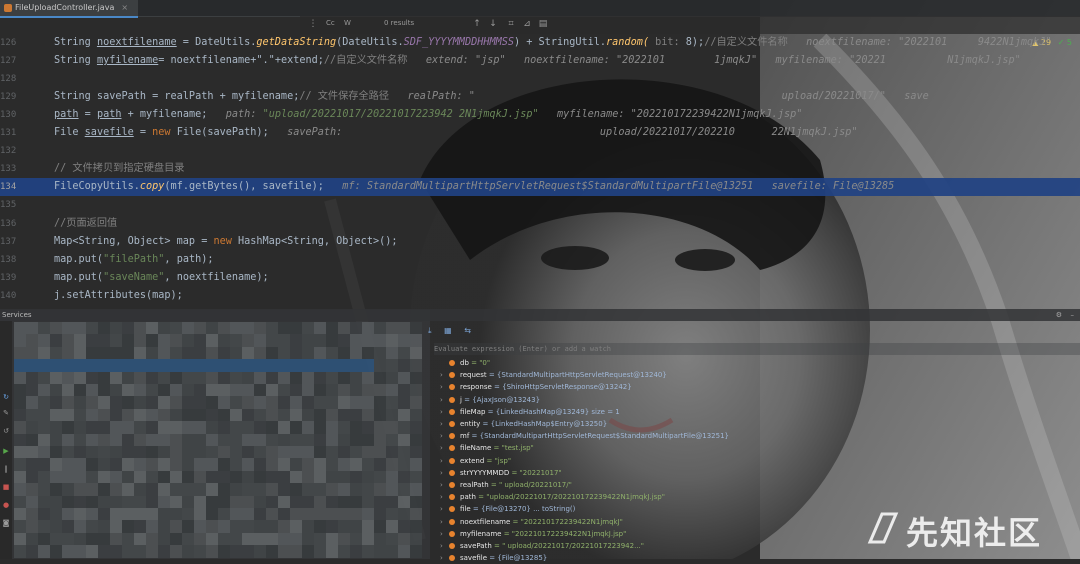 Image resolution: width=1080 pixels, height=564 pixels. I want to click on variable-row: › fileName = "test.jsp", so click(757, 448).